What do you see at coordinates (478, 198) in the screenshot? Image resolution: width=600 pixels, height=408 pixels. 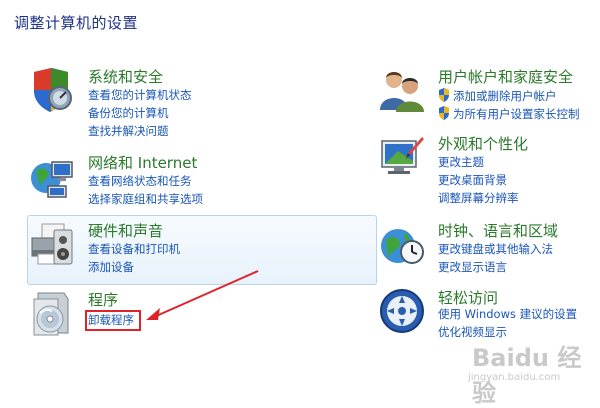 I see `link-screen-resolution: 调整屏幕分辨率` at bounding box center [478, 198].